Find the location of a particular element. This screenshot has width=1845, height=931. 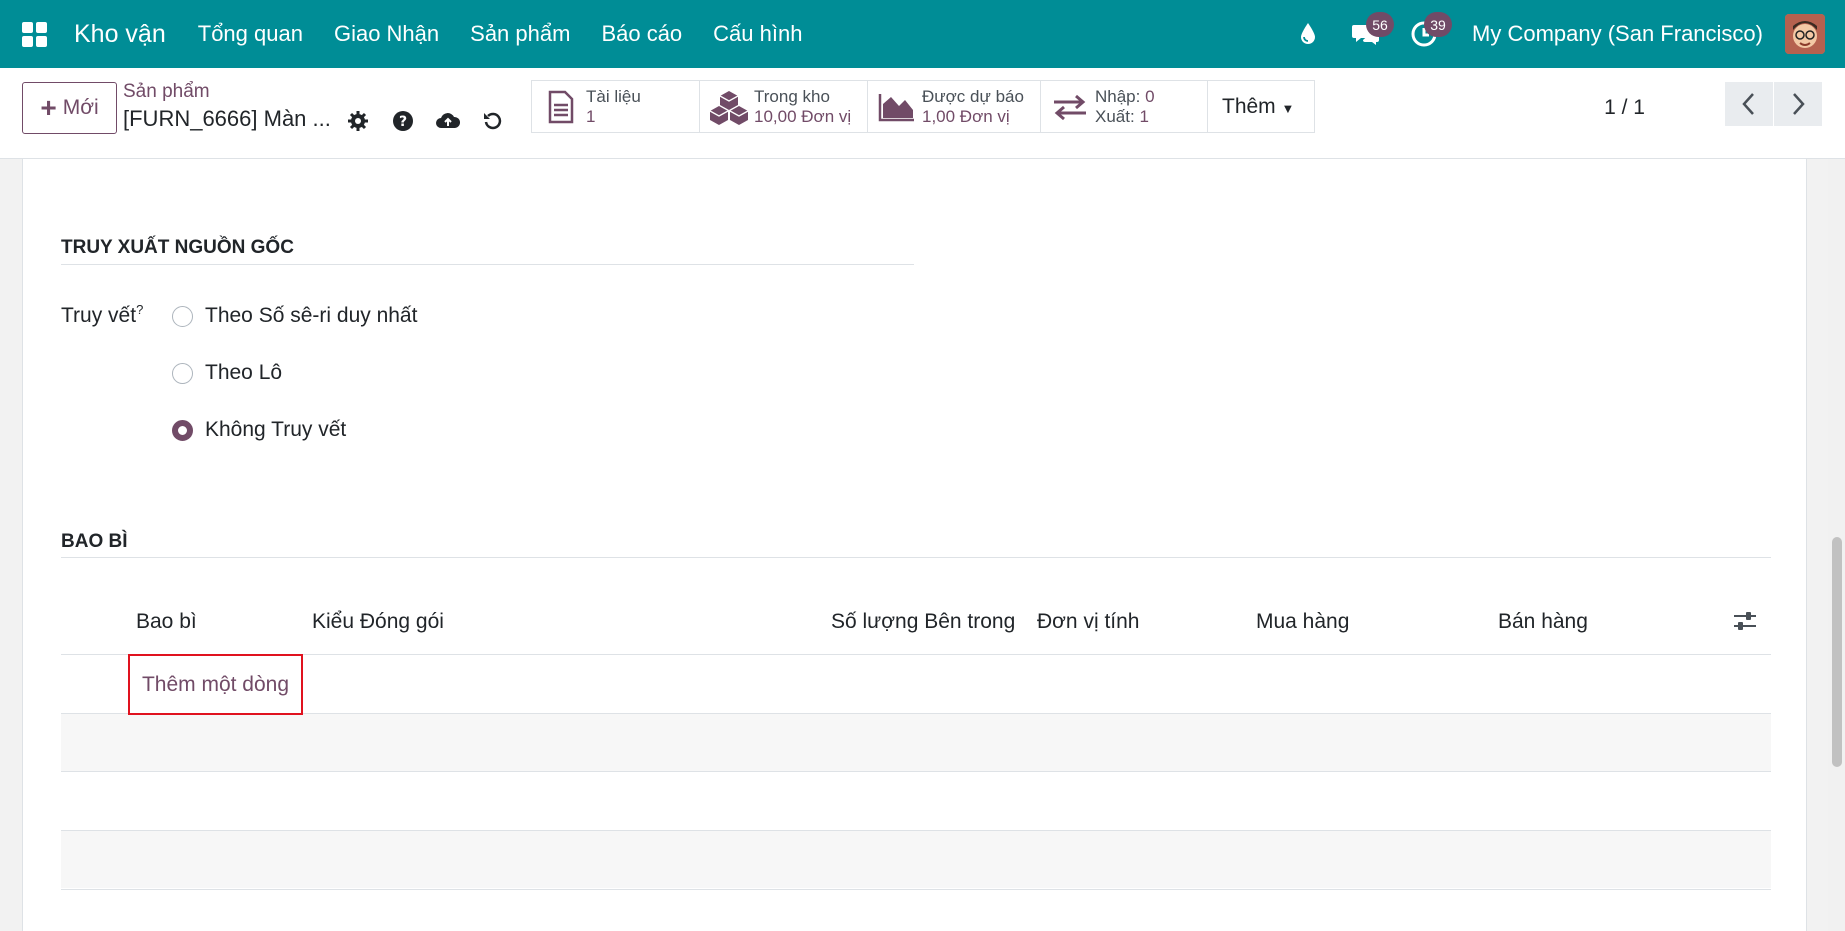

radio-none-checked is located at coordinates (182, 430).